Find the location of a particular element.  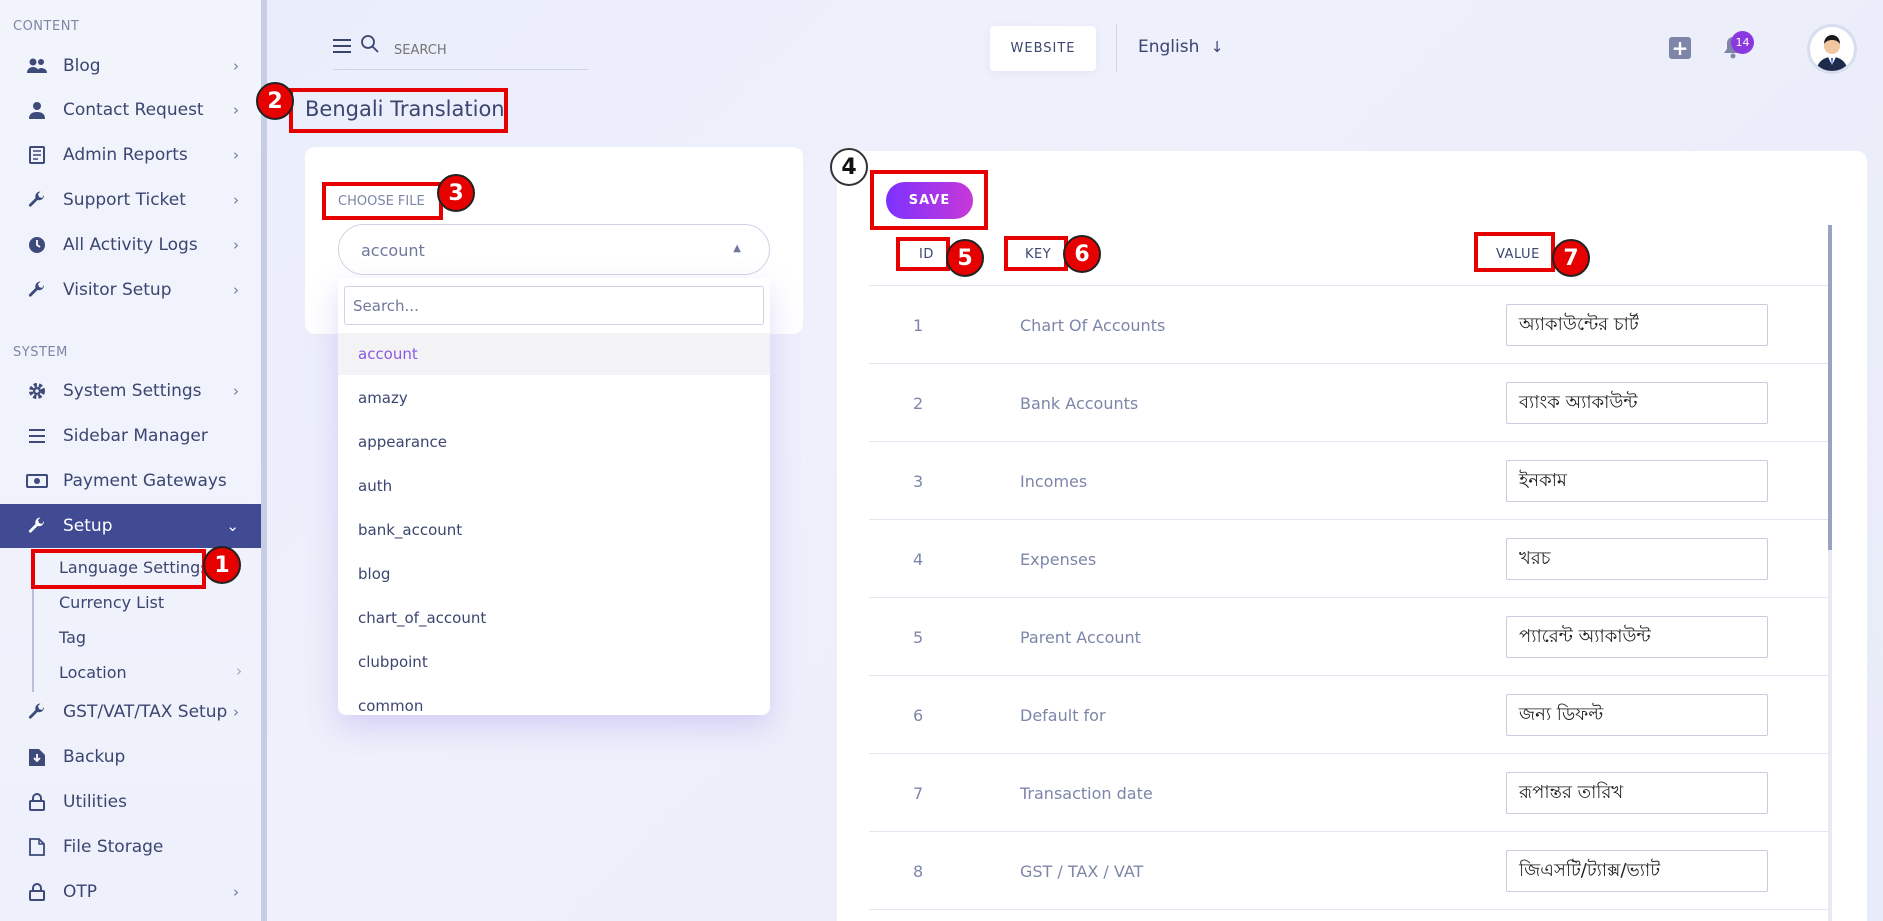

sidebar-item-otp: OTP › is located at coordinates (130, 892).